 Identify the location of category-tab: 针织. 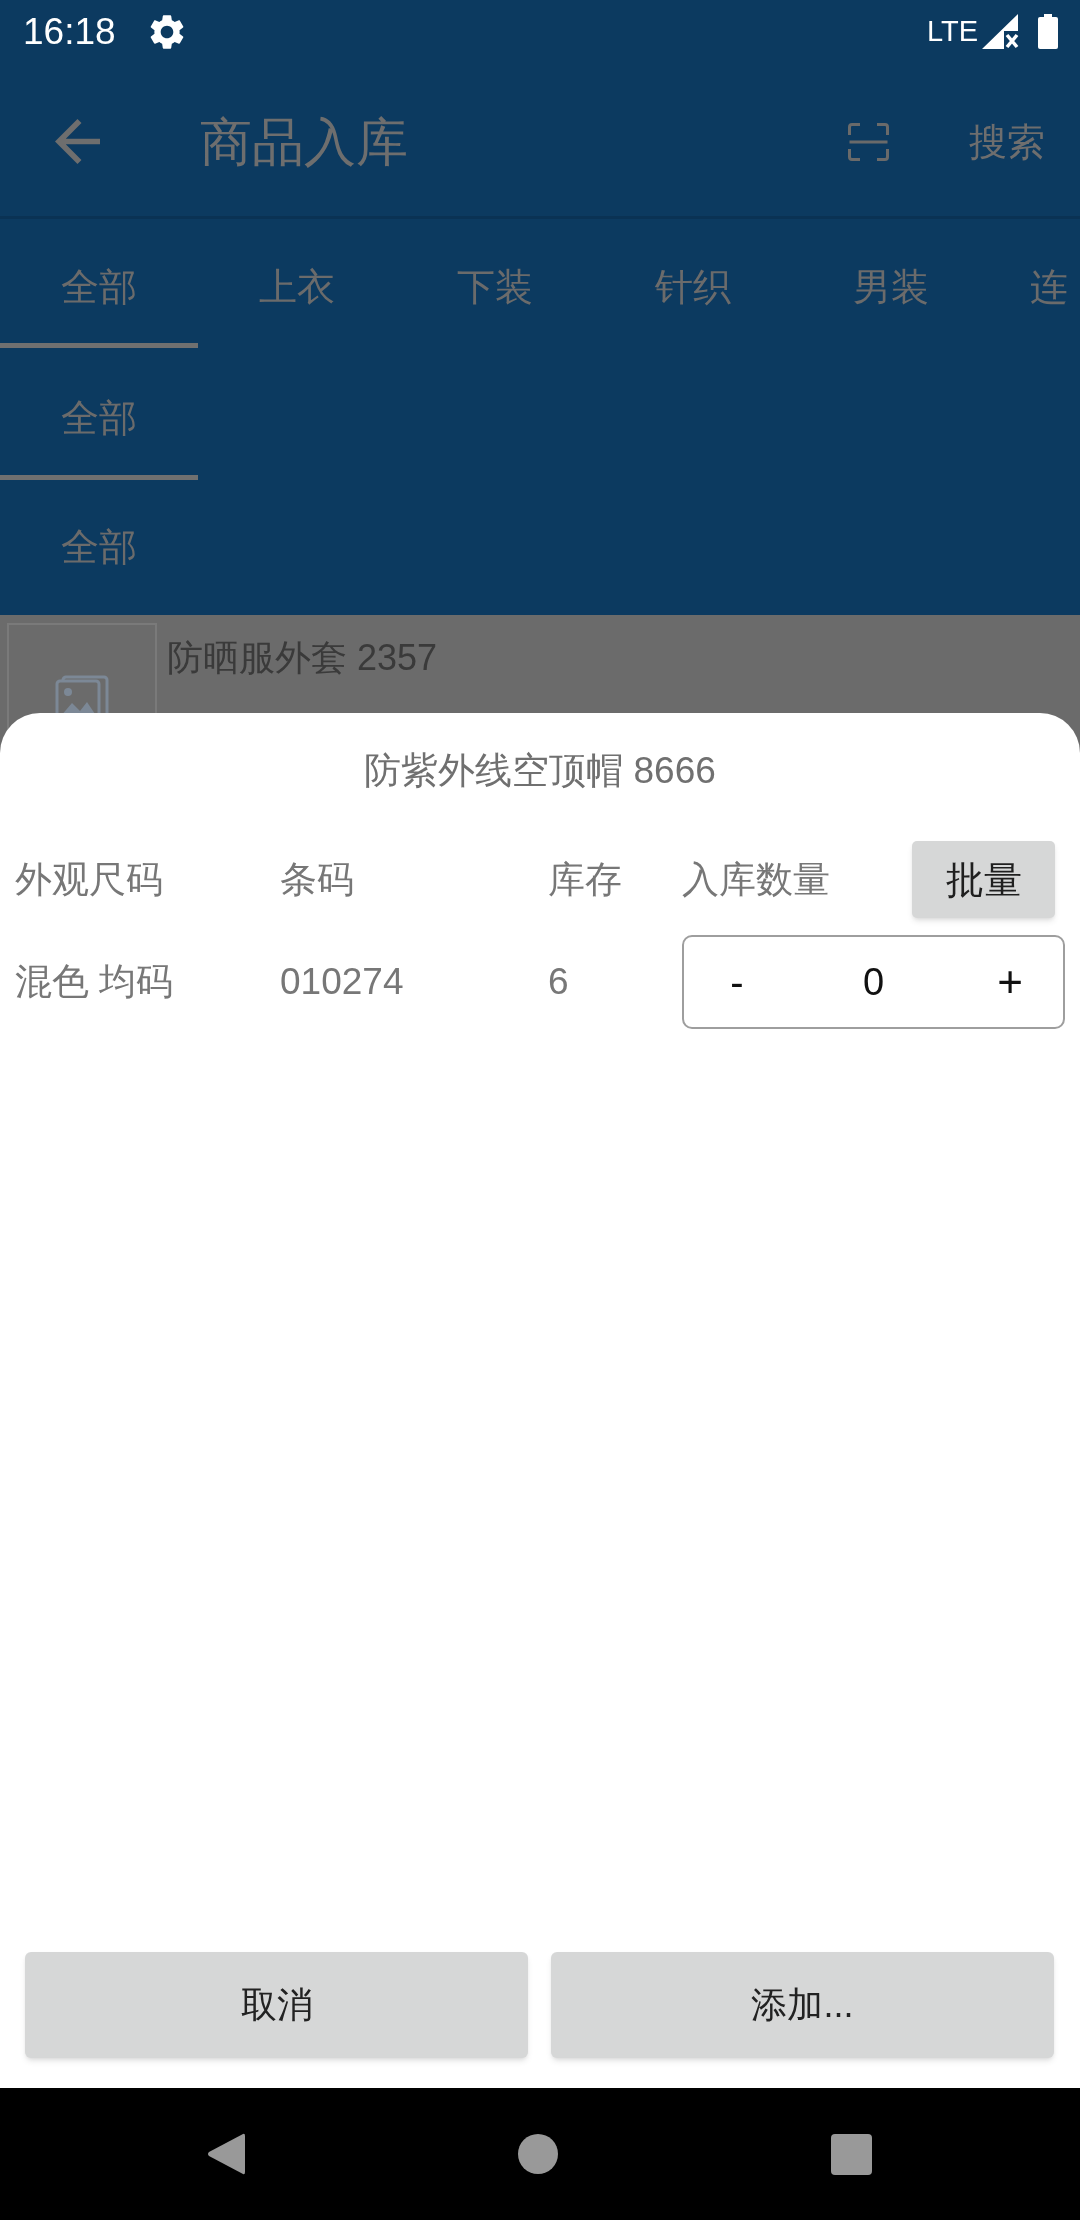
(693, 283).